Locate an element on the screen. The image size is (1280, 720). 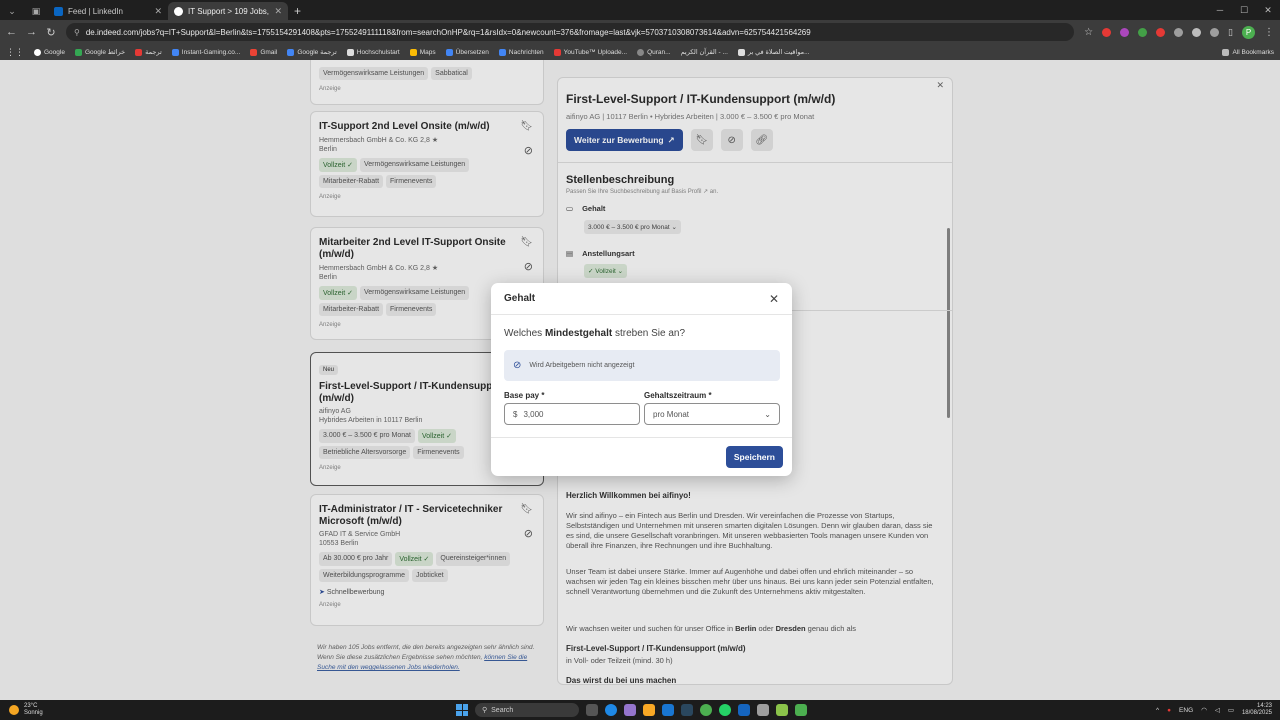
chevron-down-icon: ⌄ is located at coordinates (767, 414).